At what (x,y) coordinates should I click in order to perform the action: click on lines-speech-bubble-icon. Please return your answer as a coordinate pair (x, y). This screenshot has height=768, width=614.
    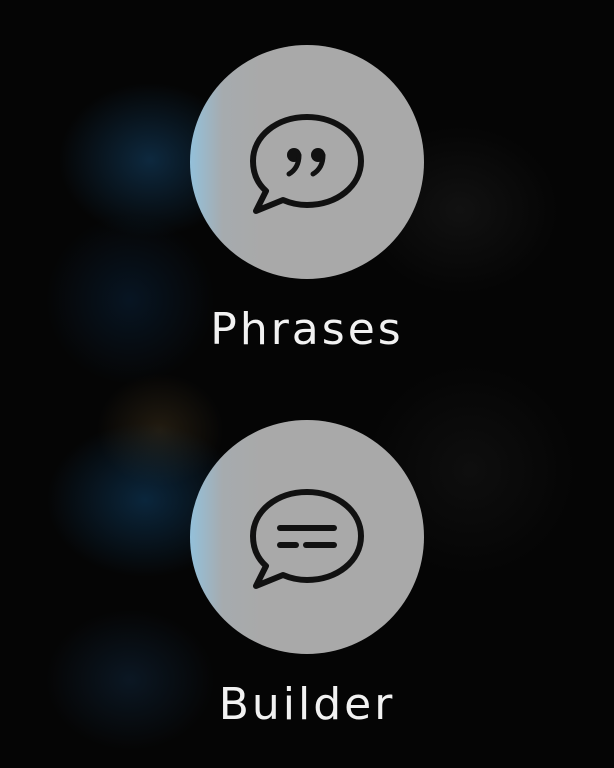
    Looking at the image, I should click on (307, 537).